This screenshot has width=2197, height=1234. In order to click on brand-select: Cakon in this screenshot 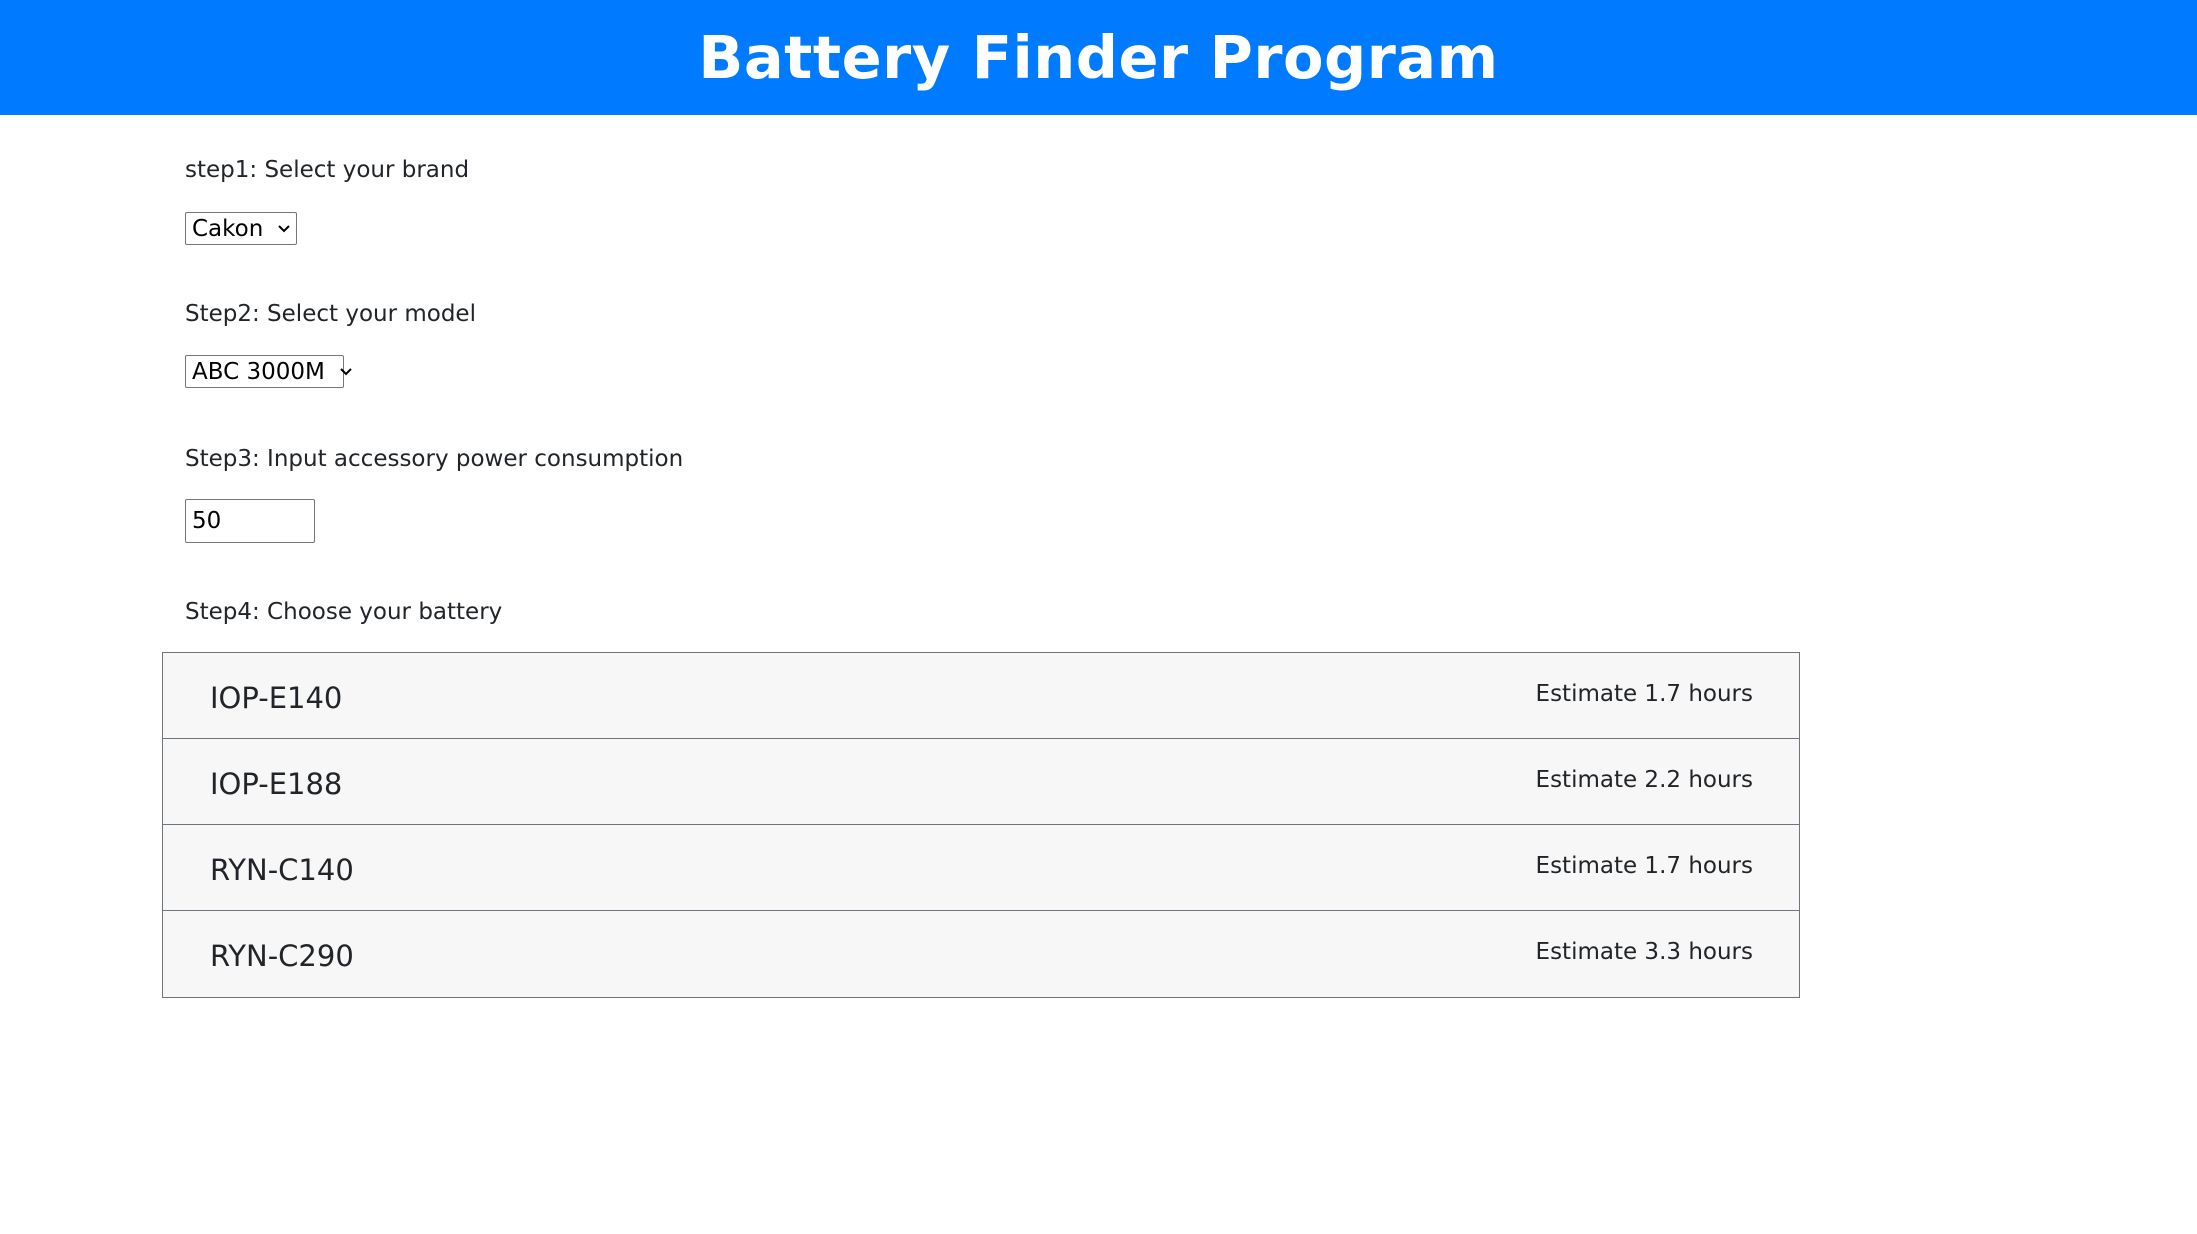, I will do `click(241, 228)`.